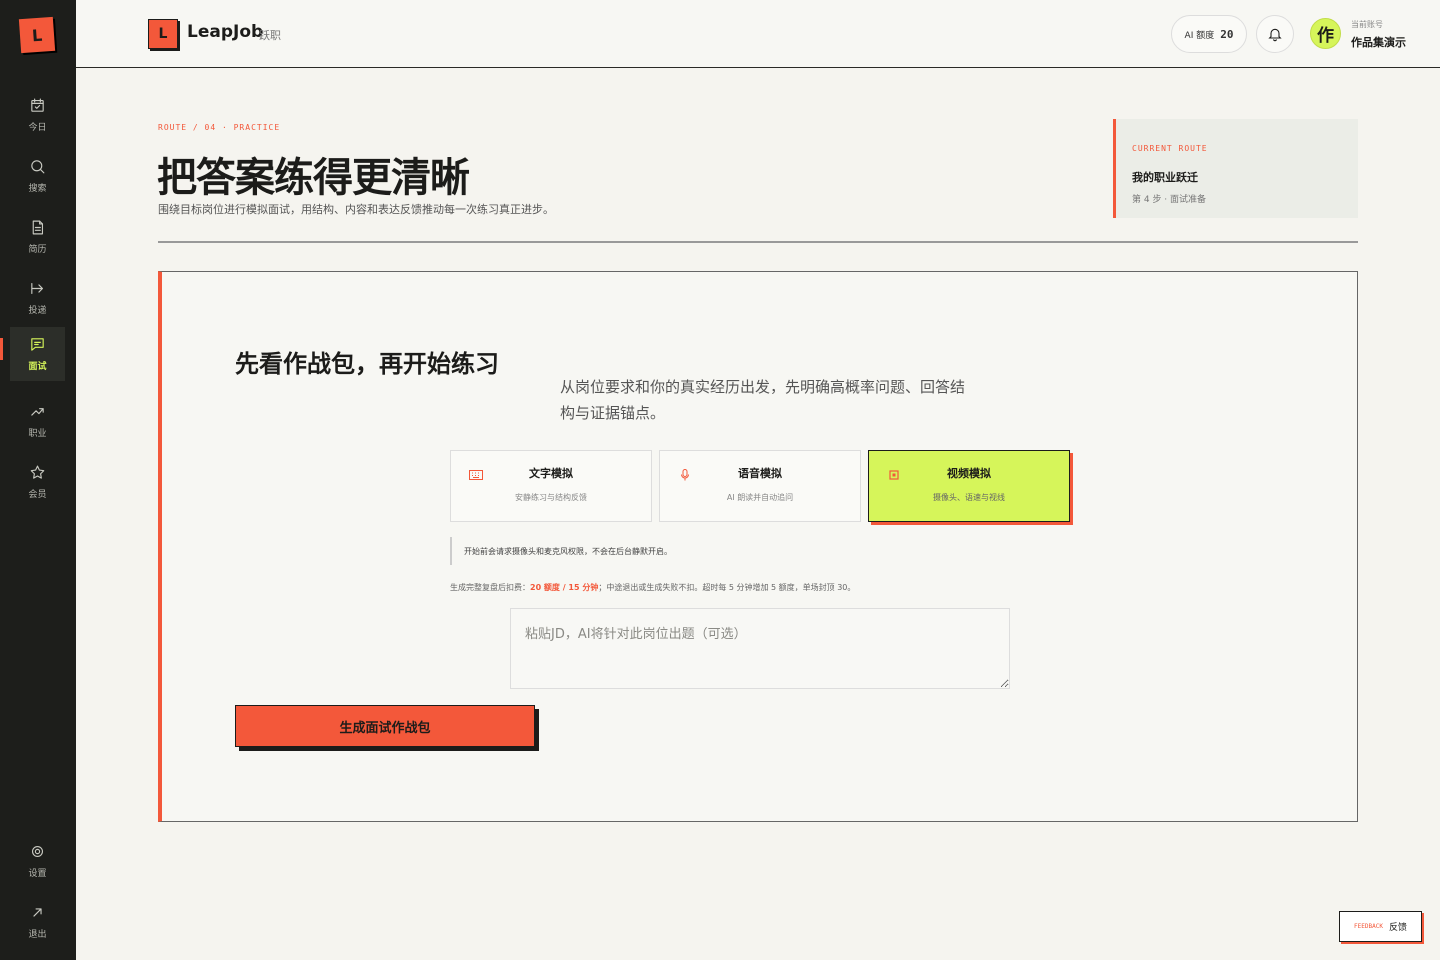  I want to click on feedback-label-cn: 反馈, so click(1397, 928).